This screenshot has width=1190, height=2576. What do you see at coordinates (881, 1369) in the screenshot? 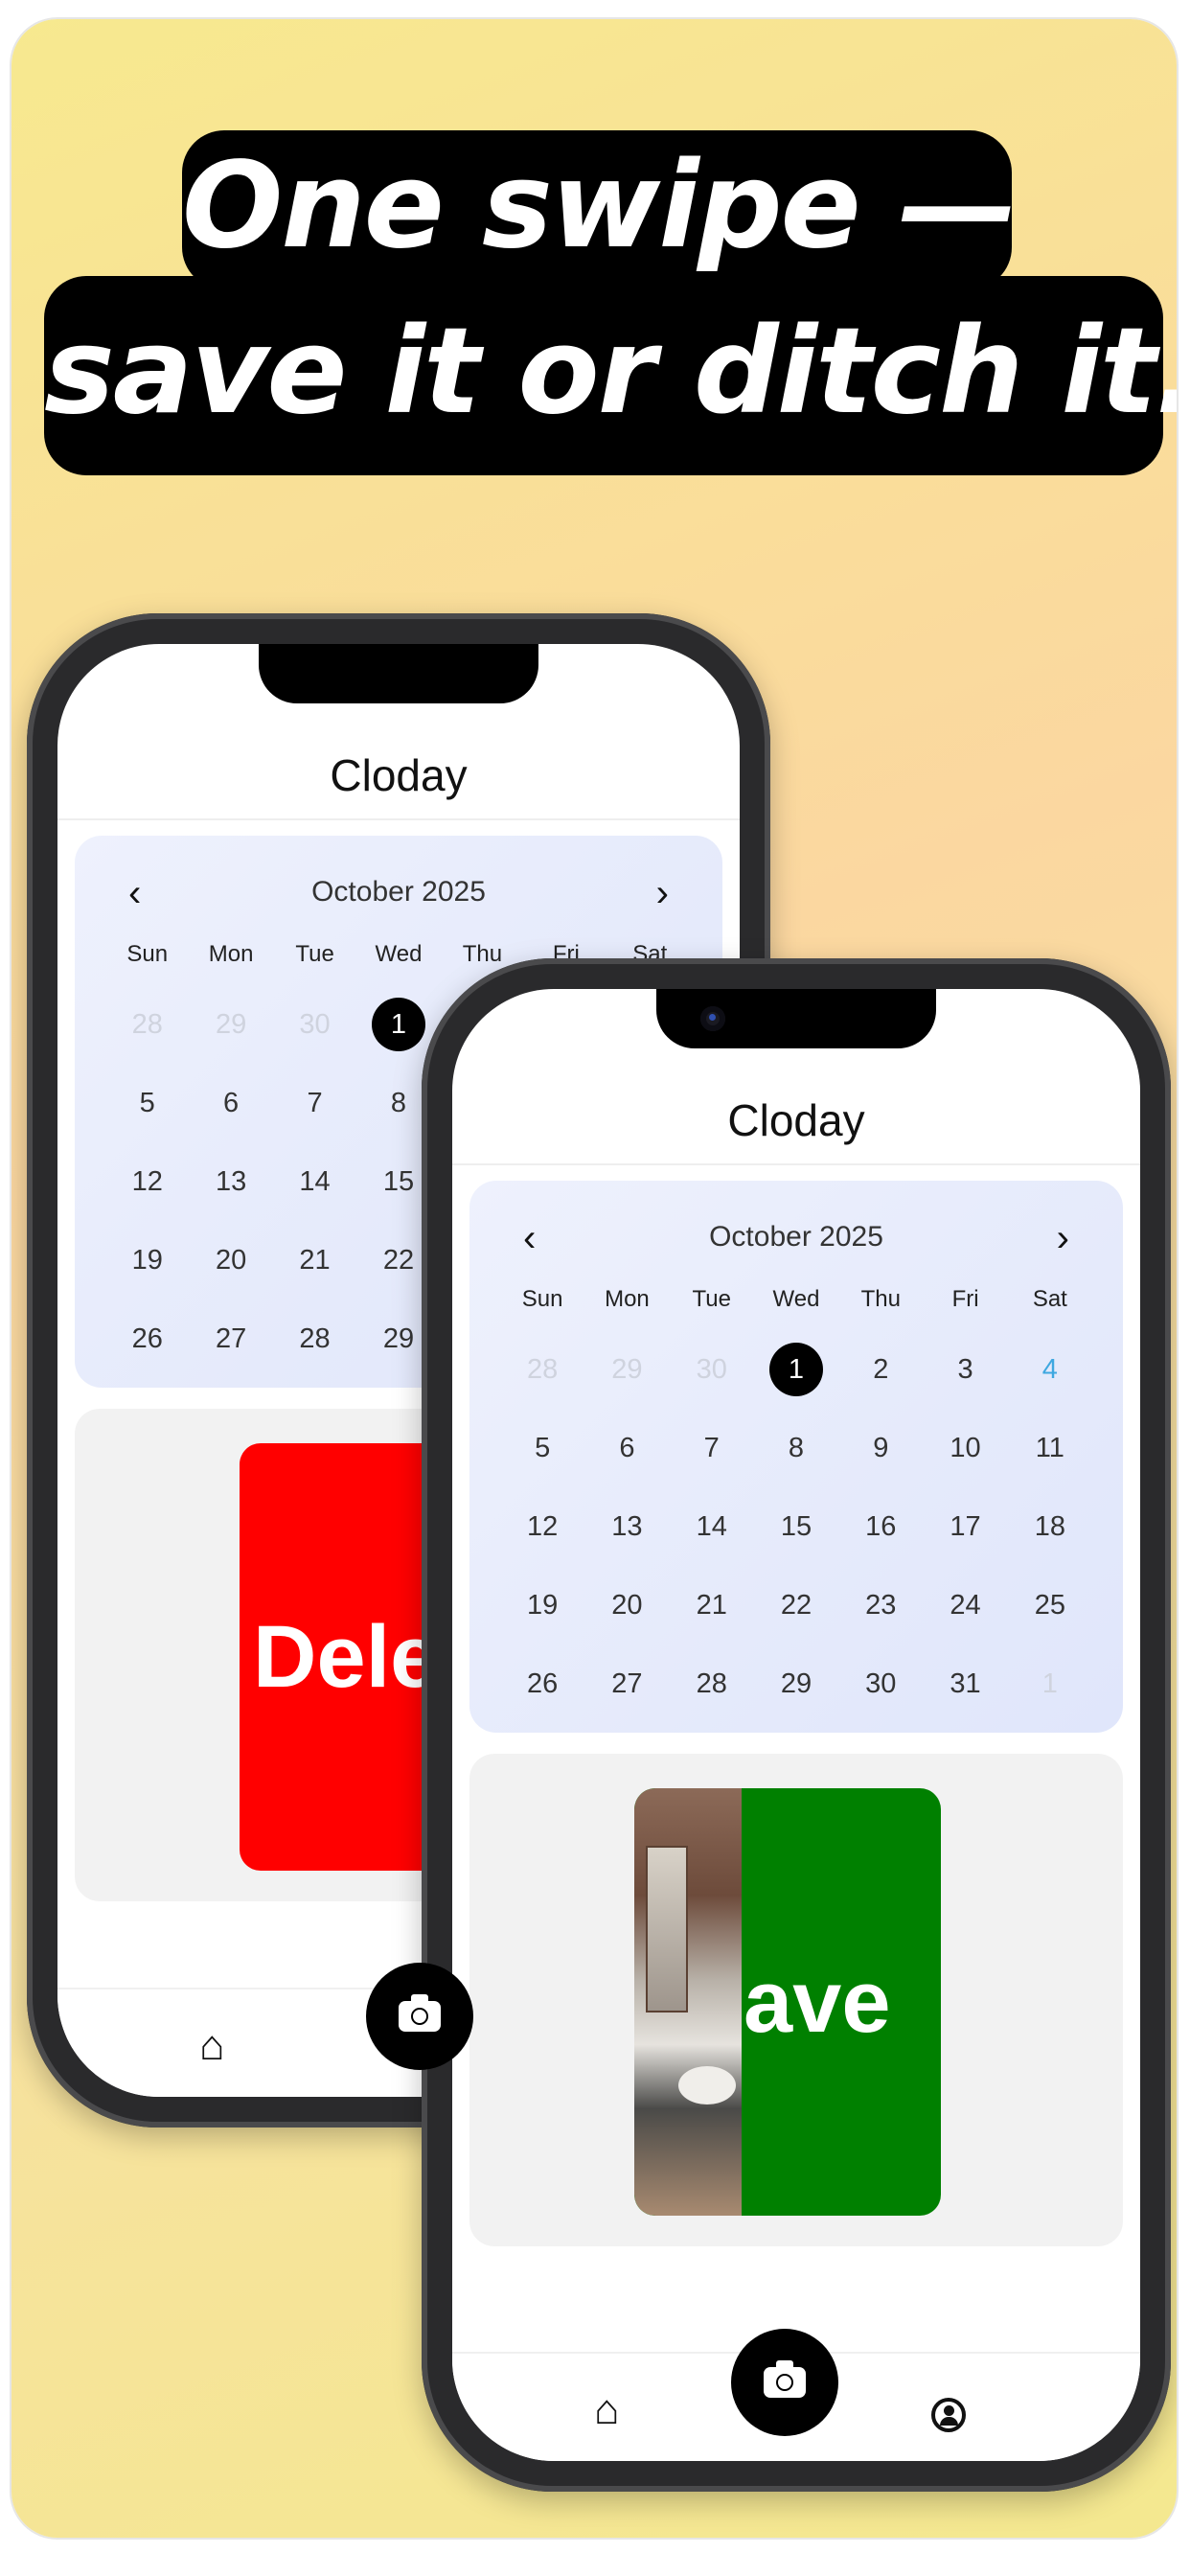
I see `day-cell: 2` at bounding box center [881, 1369].